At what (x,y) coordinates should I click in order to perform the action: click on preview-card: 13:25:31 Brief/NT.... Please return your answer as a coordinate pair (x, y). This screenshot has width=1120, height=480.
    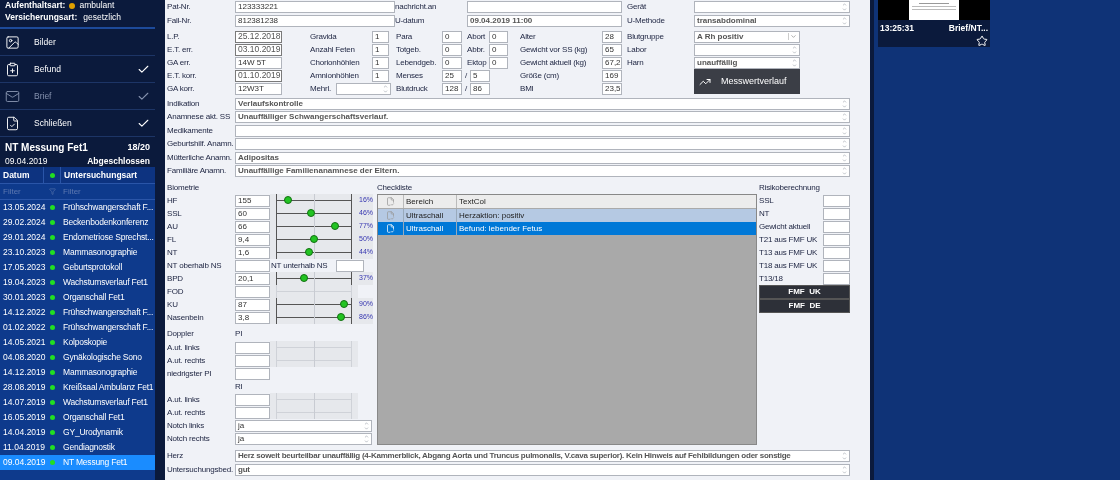
    Looking at the image, I should click on (934, 23).